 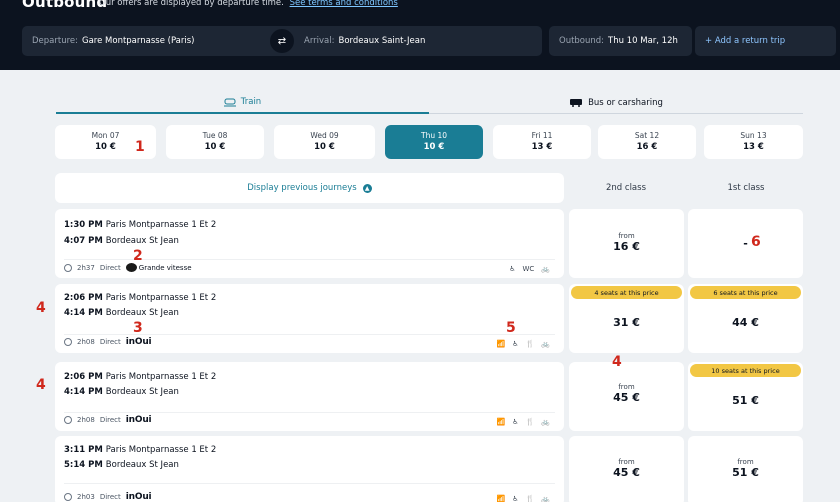 What do you see at coordinates (745, 462) in the screenshot?
I see `from-label: from` at bounding box center [745, 462].